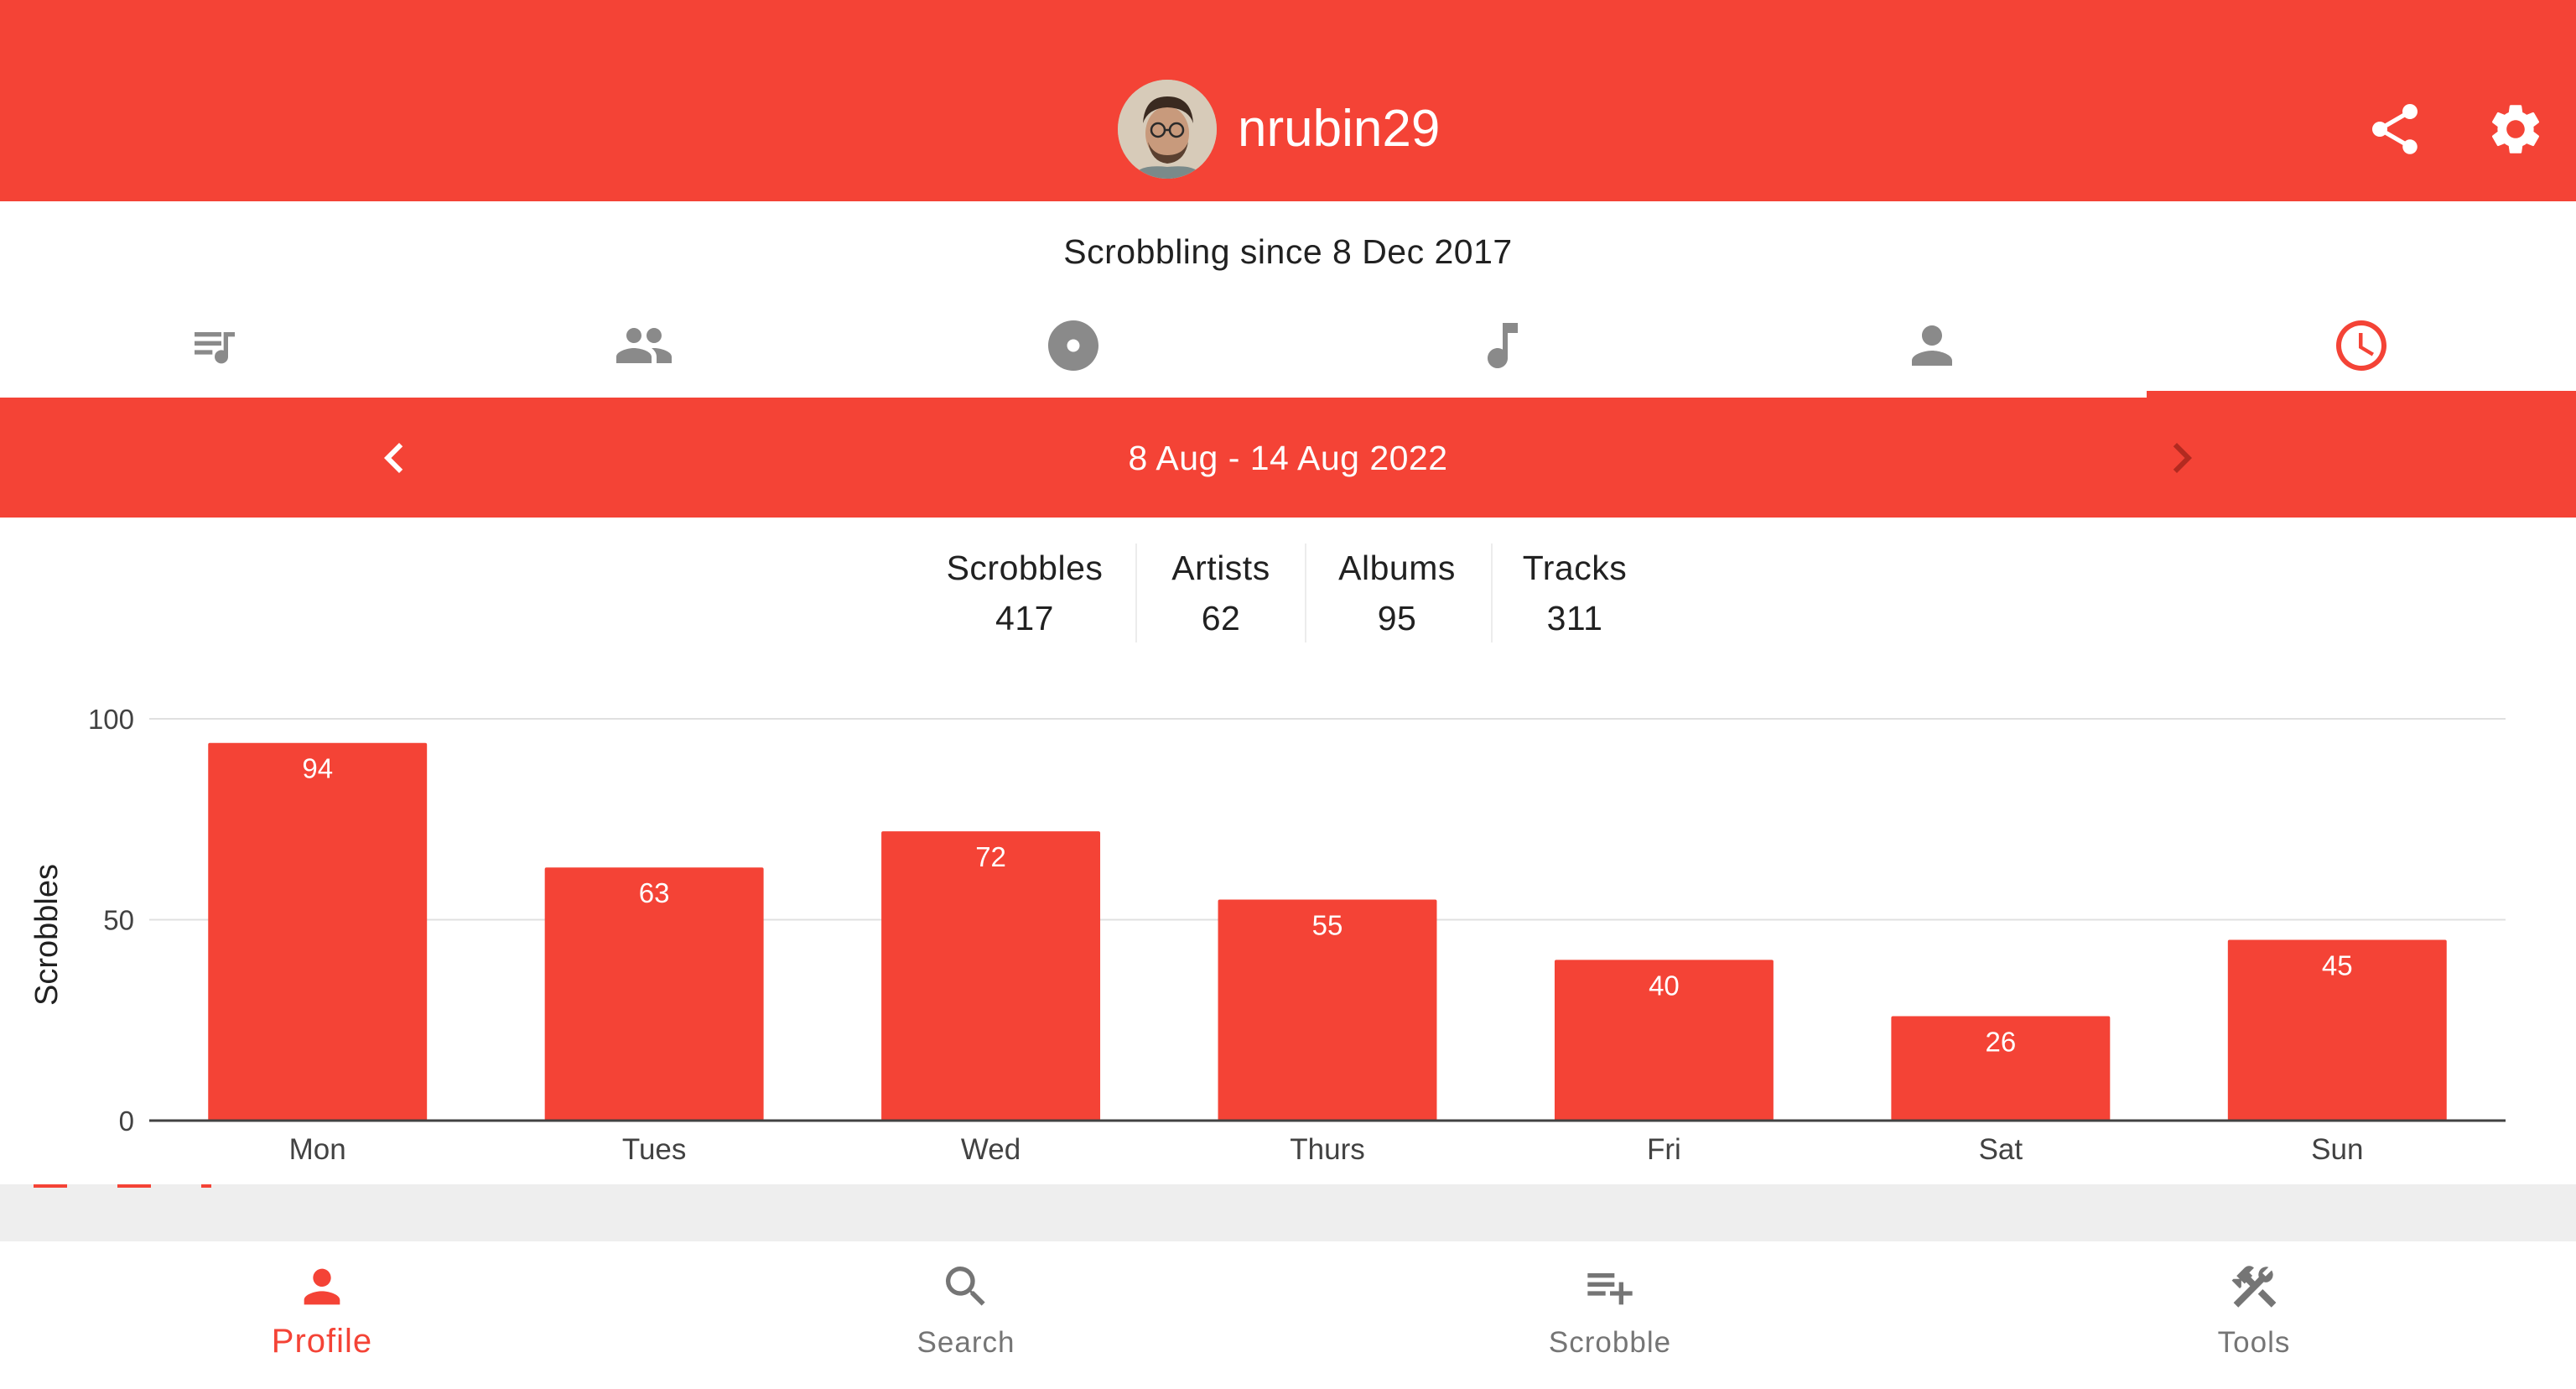 The width and height of the screenshot is (2576, 1389). I want to click on app-bar: nrubin29, so click(1288, 100).